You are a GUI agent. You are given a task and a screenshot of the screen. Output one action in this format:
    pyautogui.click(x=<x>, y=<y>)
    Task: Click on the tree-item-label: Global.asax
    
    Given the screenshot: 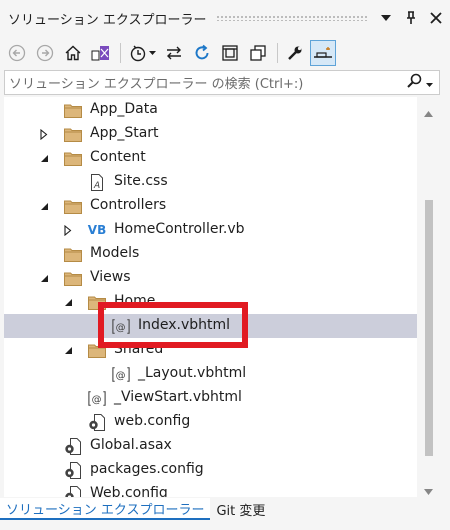 What is the action you would take?
    pyautogui.click(x=131, y=445)
    